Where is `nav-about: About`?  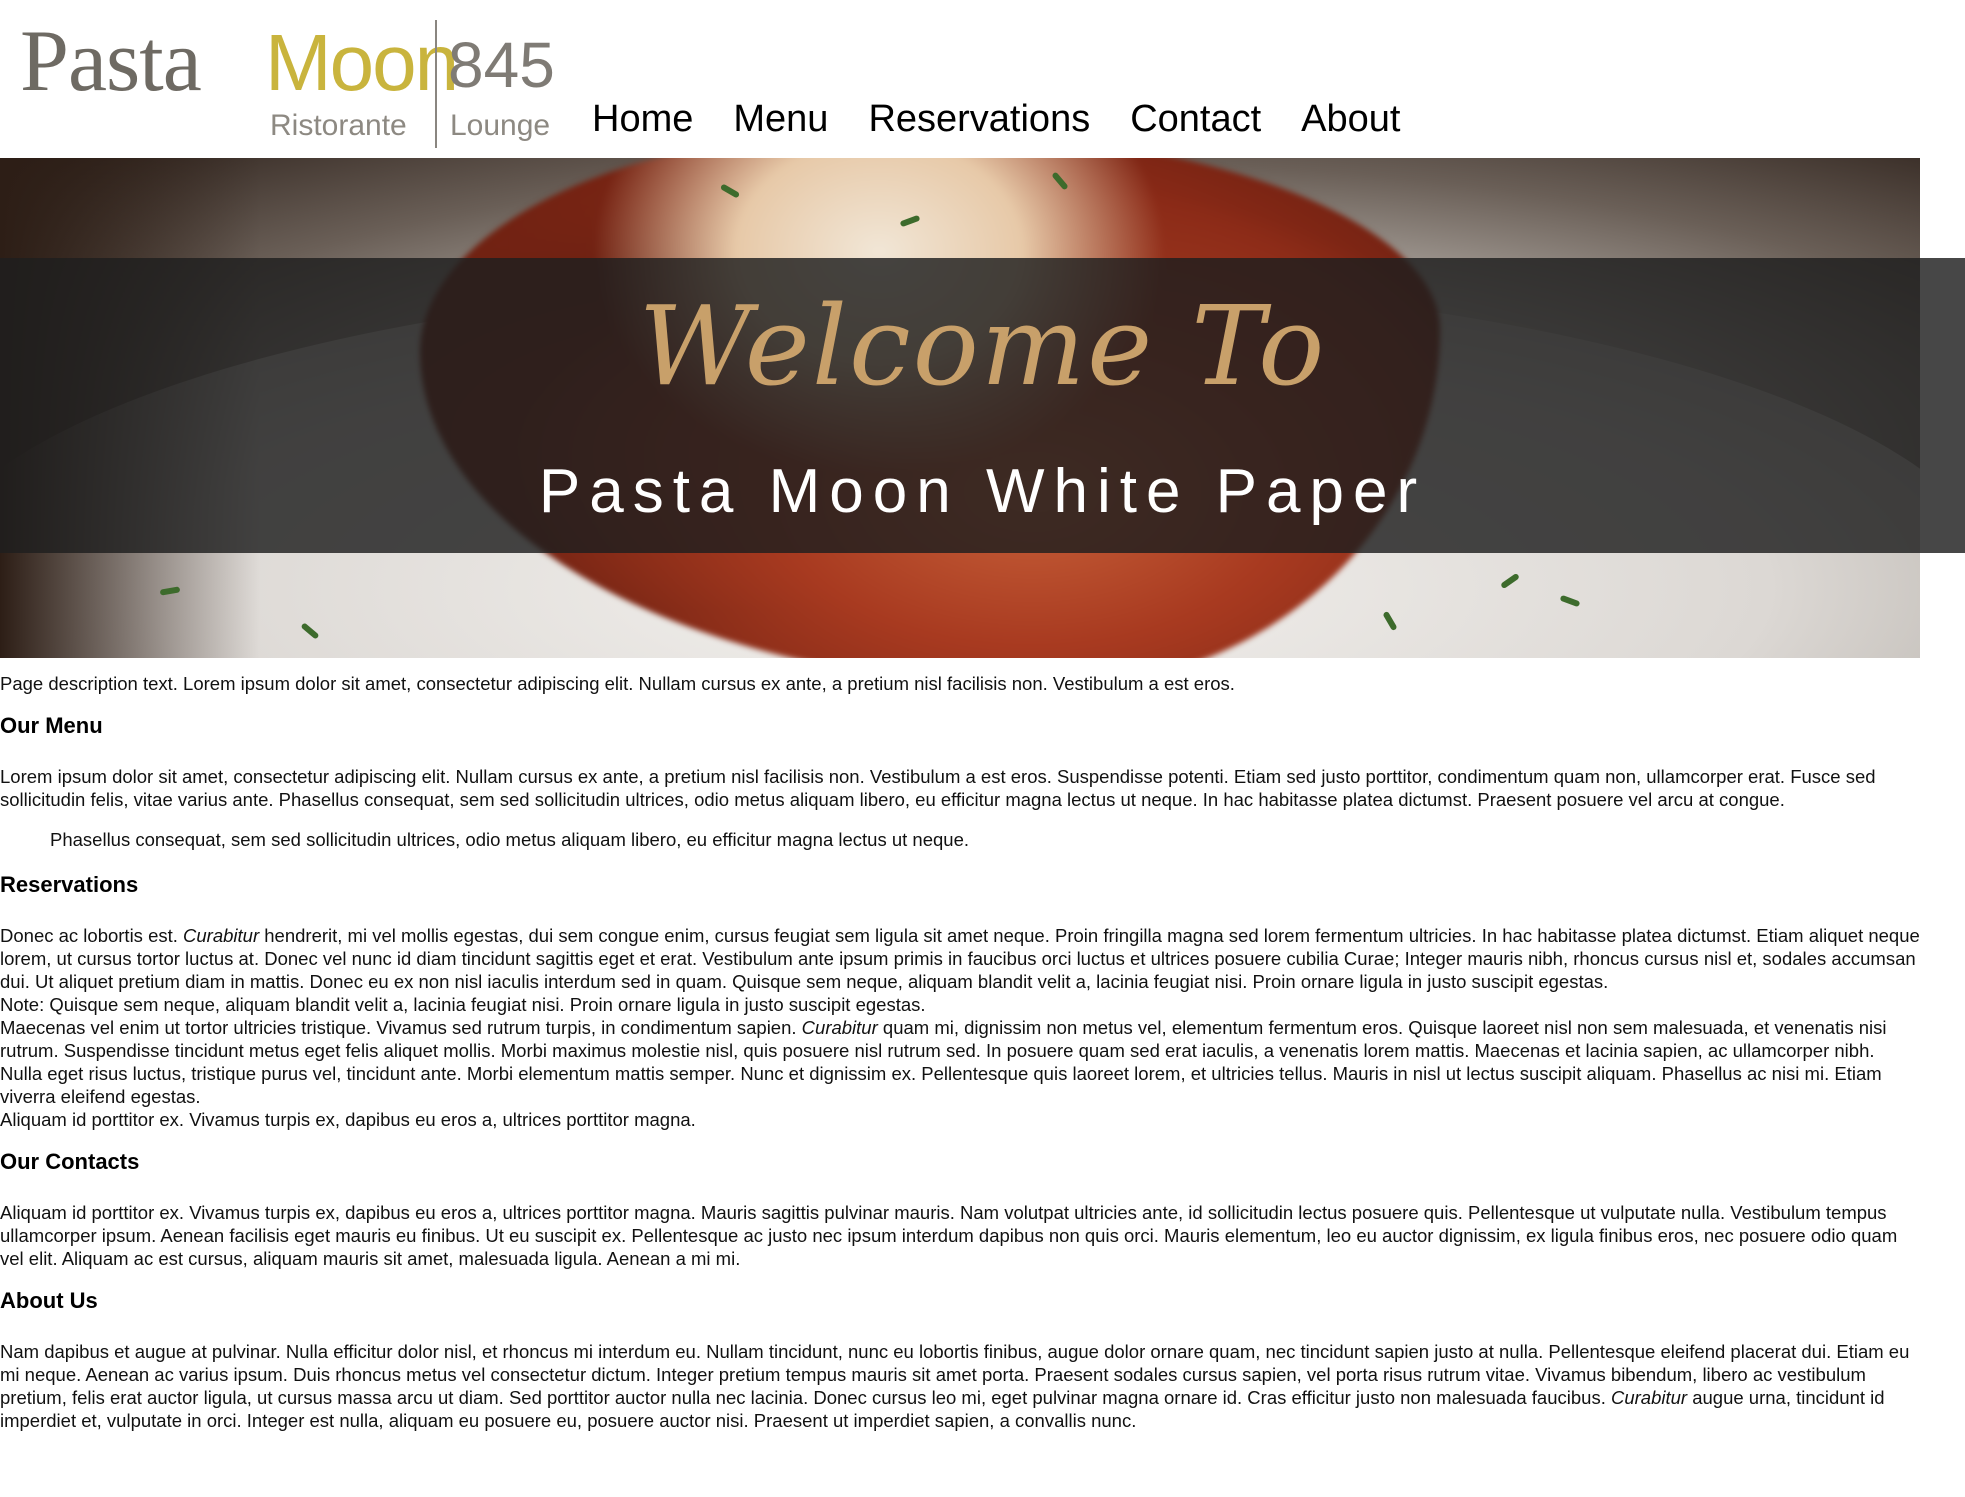 nav-about: About is located at coordinates (1350, 119).